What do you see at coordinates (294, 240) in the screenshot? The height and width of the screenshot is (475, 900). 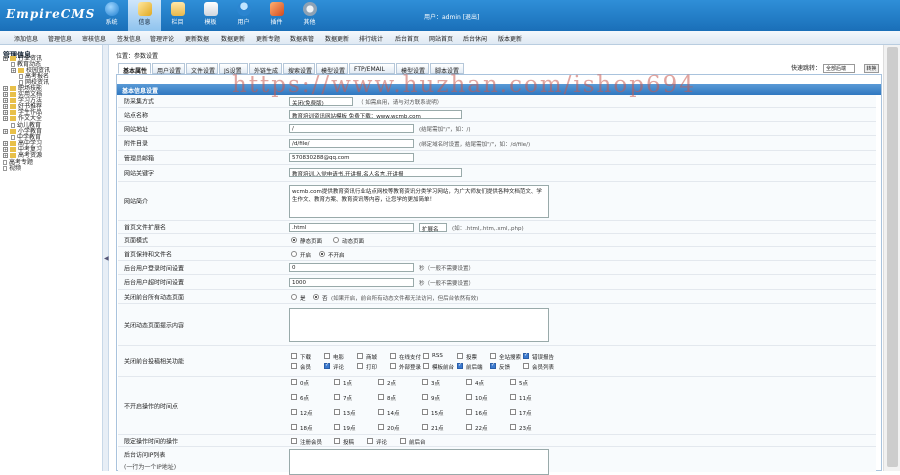 I see `radio-static` at bounding box center [294, 240].